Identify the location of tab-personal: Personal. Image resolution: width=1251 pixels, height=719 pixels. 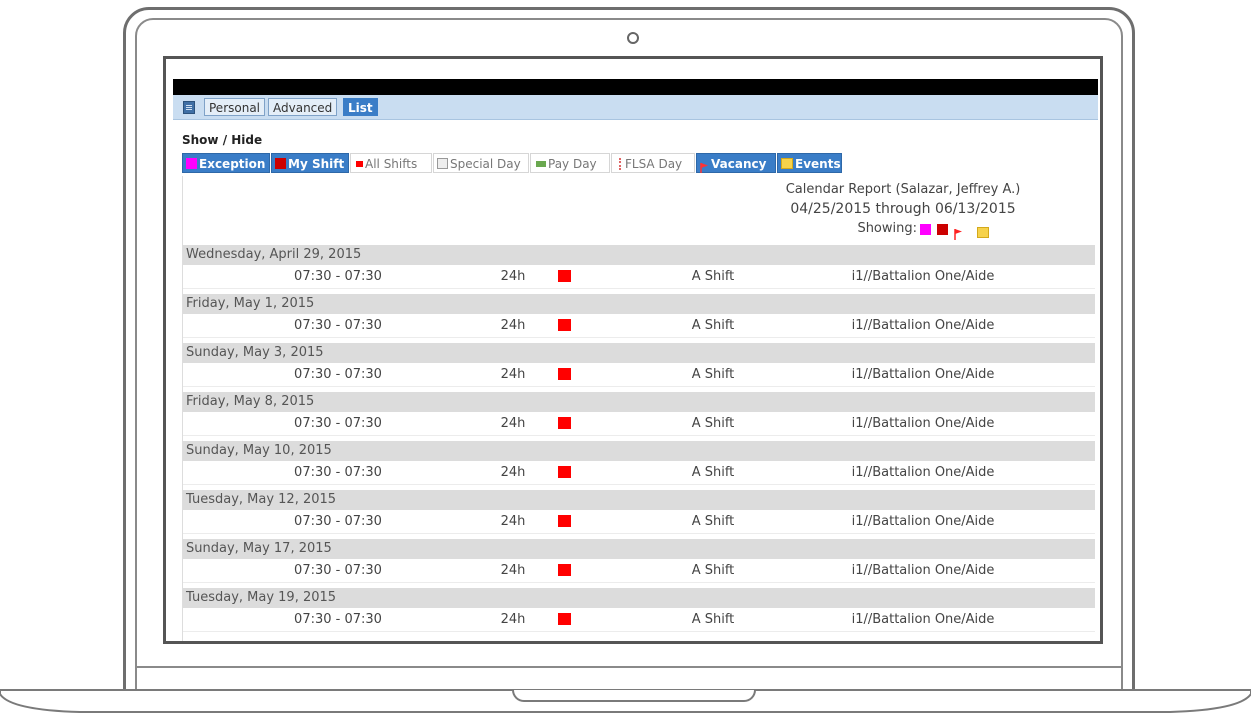
(235, 107).